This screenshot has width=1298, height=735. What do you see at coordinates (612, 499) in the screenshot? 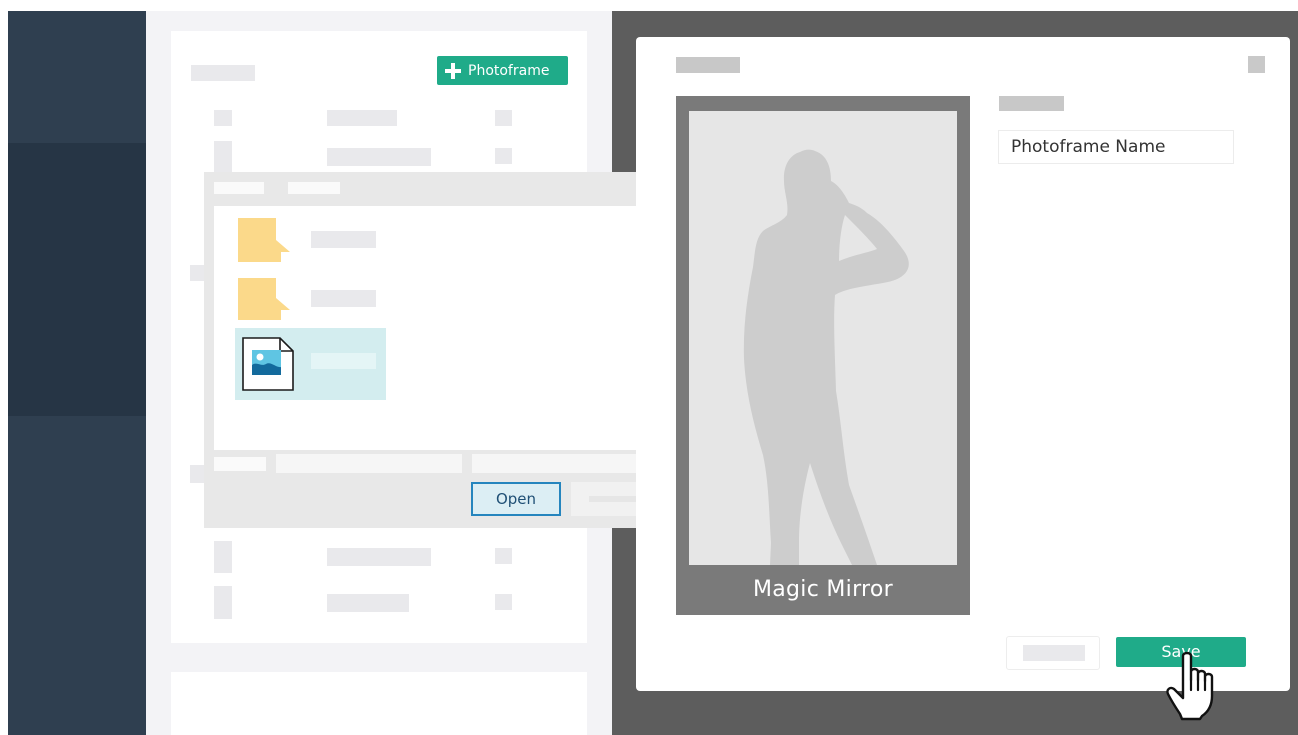
I see `dialog-cancel-label-placeholder` at bounding box center [612, 499].